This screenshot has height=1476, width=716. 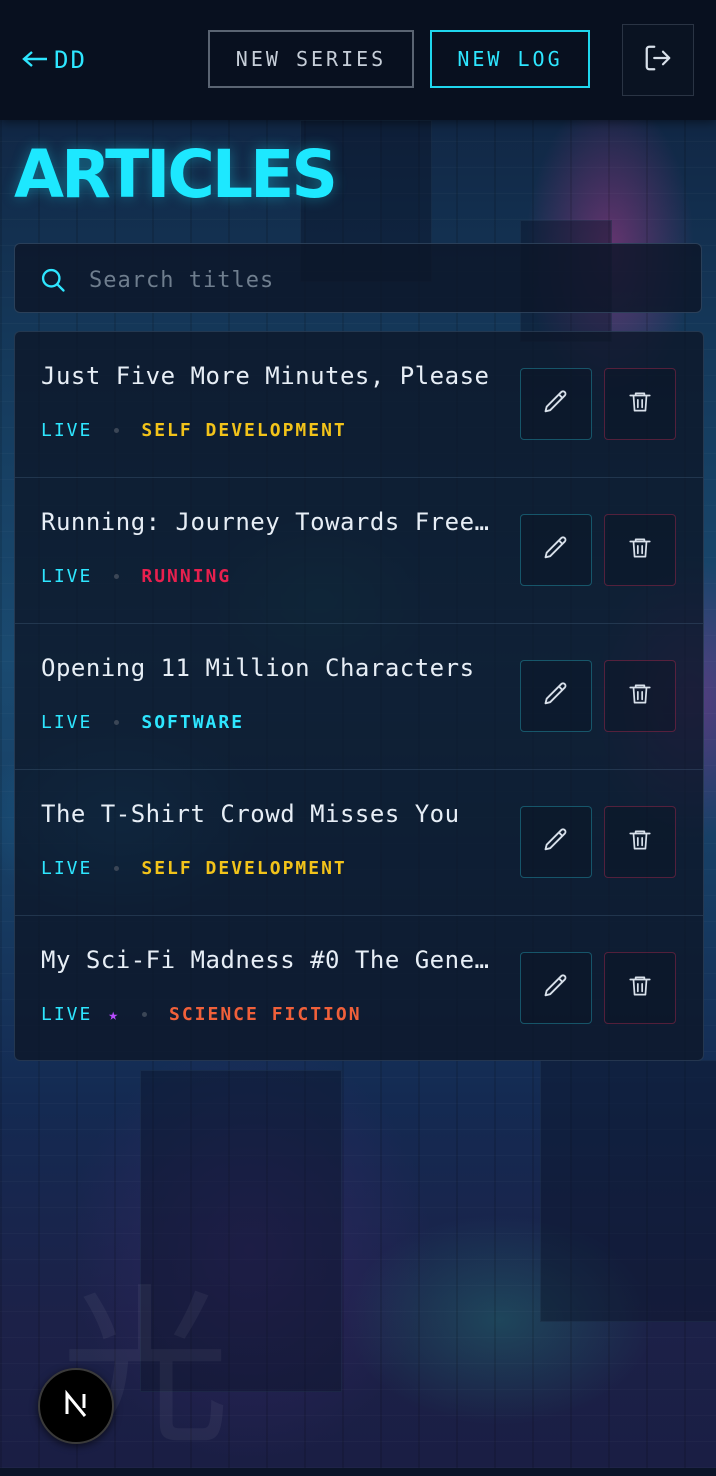 I want to click on nextjs-dev-badge, so click(x=76, y=1406).